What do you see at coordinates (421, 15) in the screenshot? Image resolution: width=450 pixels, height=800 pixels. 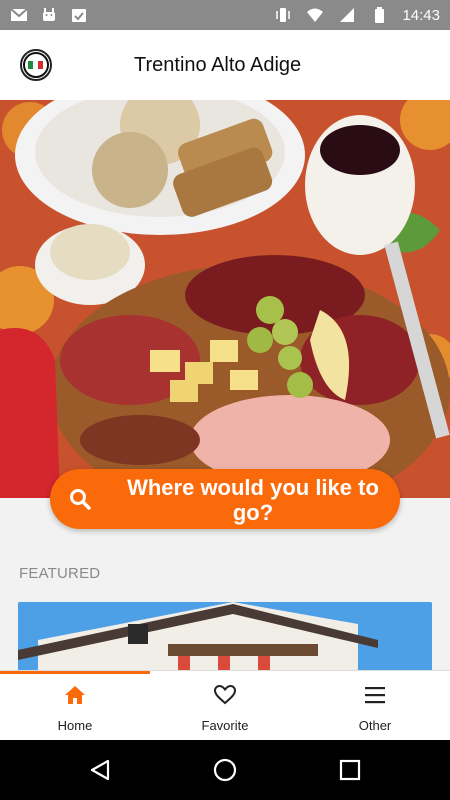 I see `status-time: 14:43` at bounding box center [421, 15].